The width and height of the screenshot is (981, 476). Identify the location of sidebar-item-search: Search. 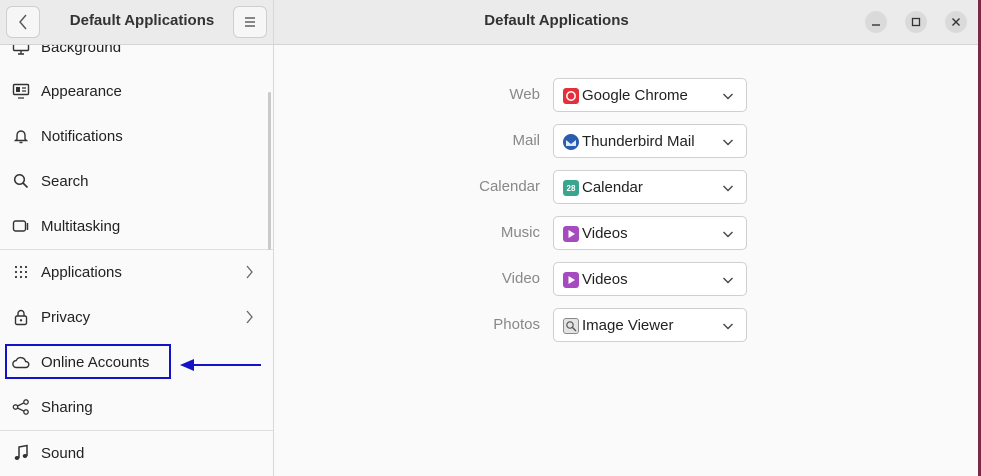
(136, 181).